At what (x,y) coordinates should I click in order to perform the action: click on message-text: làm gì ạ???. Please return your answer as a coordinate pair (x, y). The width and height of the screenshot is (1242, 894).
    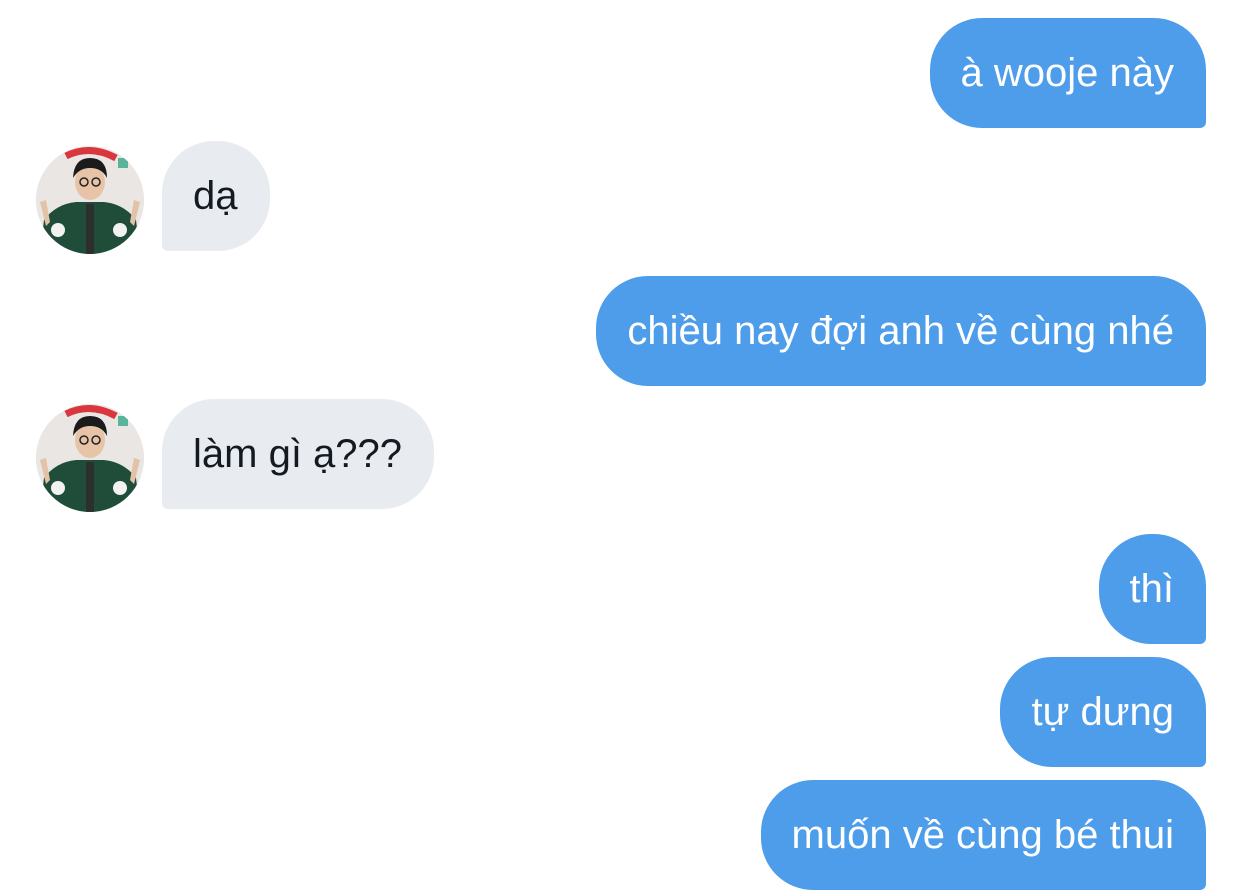
    Looking at the image, I should click on (298, 454).